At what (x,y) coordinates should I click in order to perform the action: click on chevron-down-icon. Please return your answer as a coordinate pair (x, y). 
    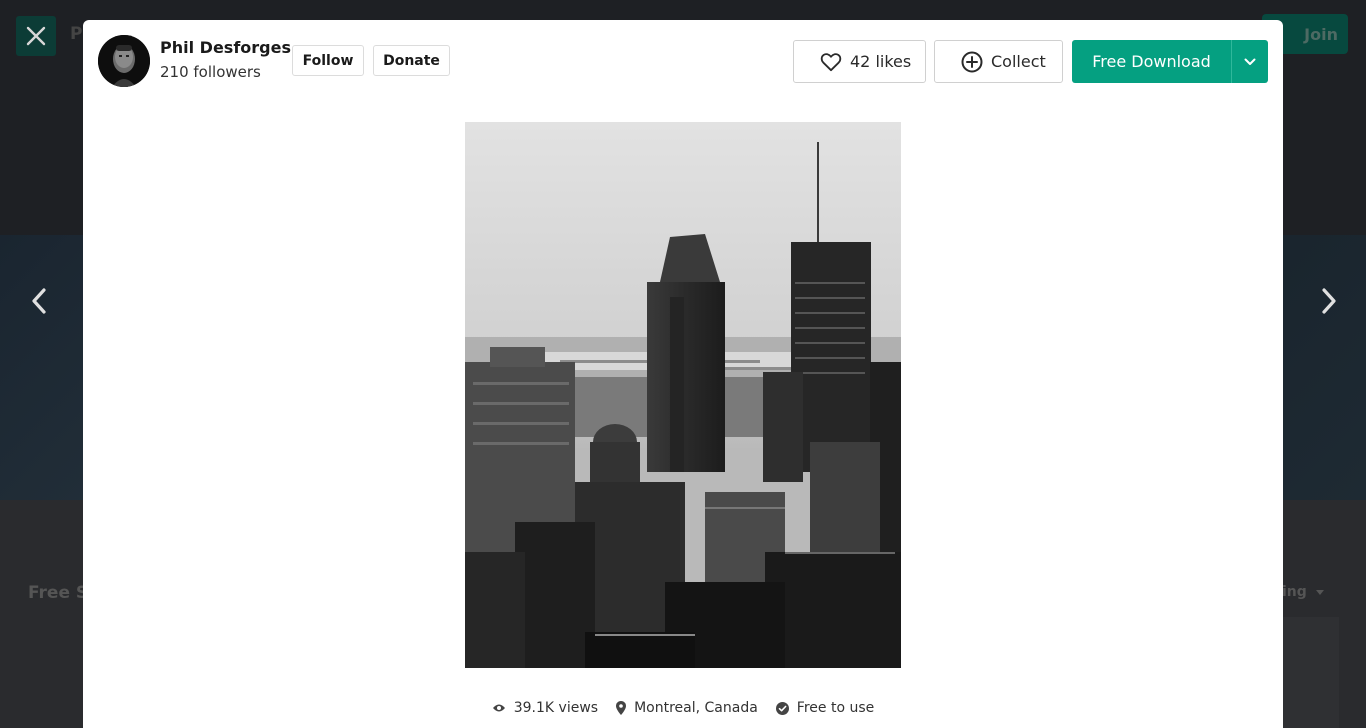
    Looking at the image, I should click on (1250, 61).